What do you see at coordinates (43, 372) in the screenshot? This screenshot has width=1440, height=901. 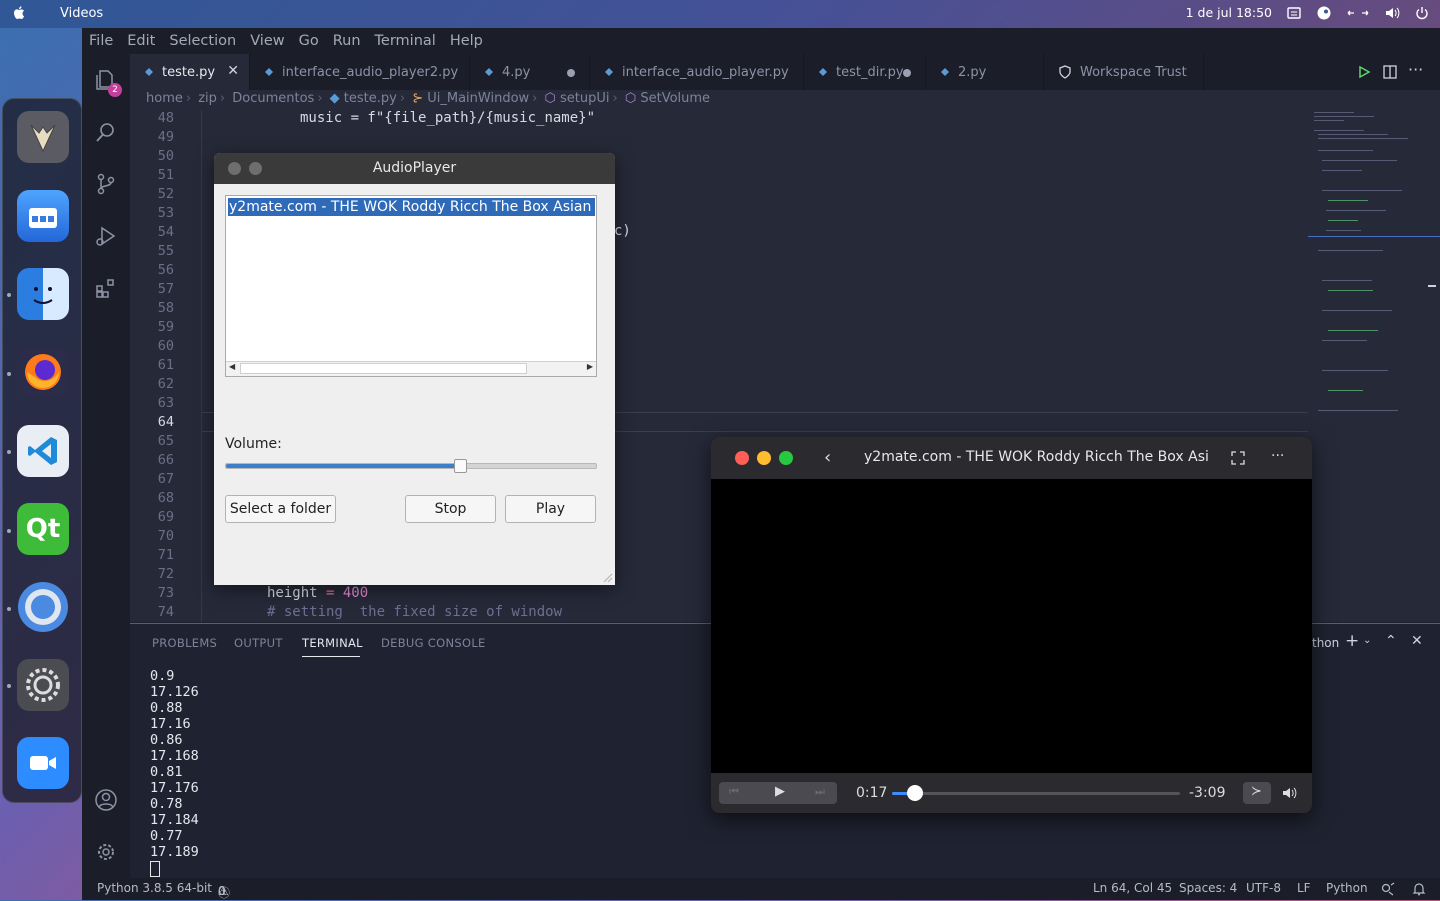 I see `firefox-app-icon` at bounding box center [43, 372].